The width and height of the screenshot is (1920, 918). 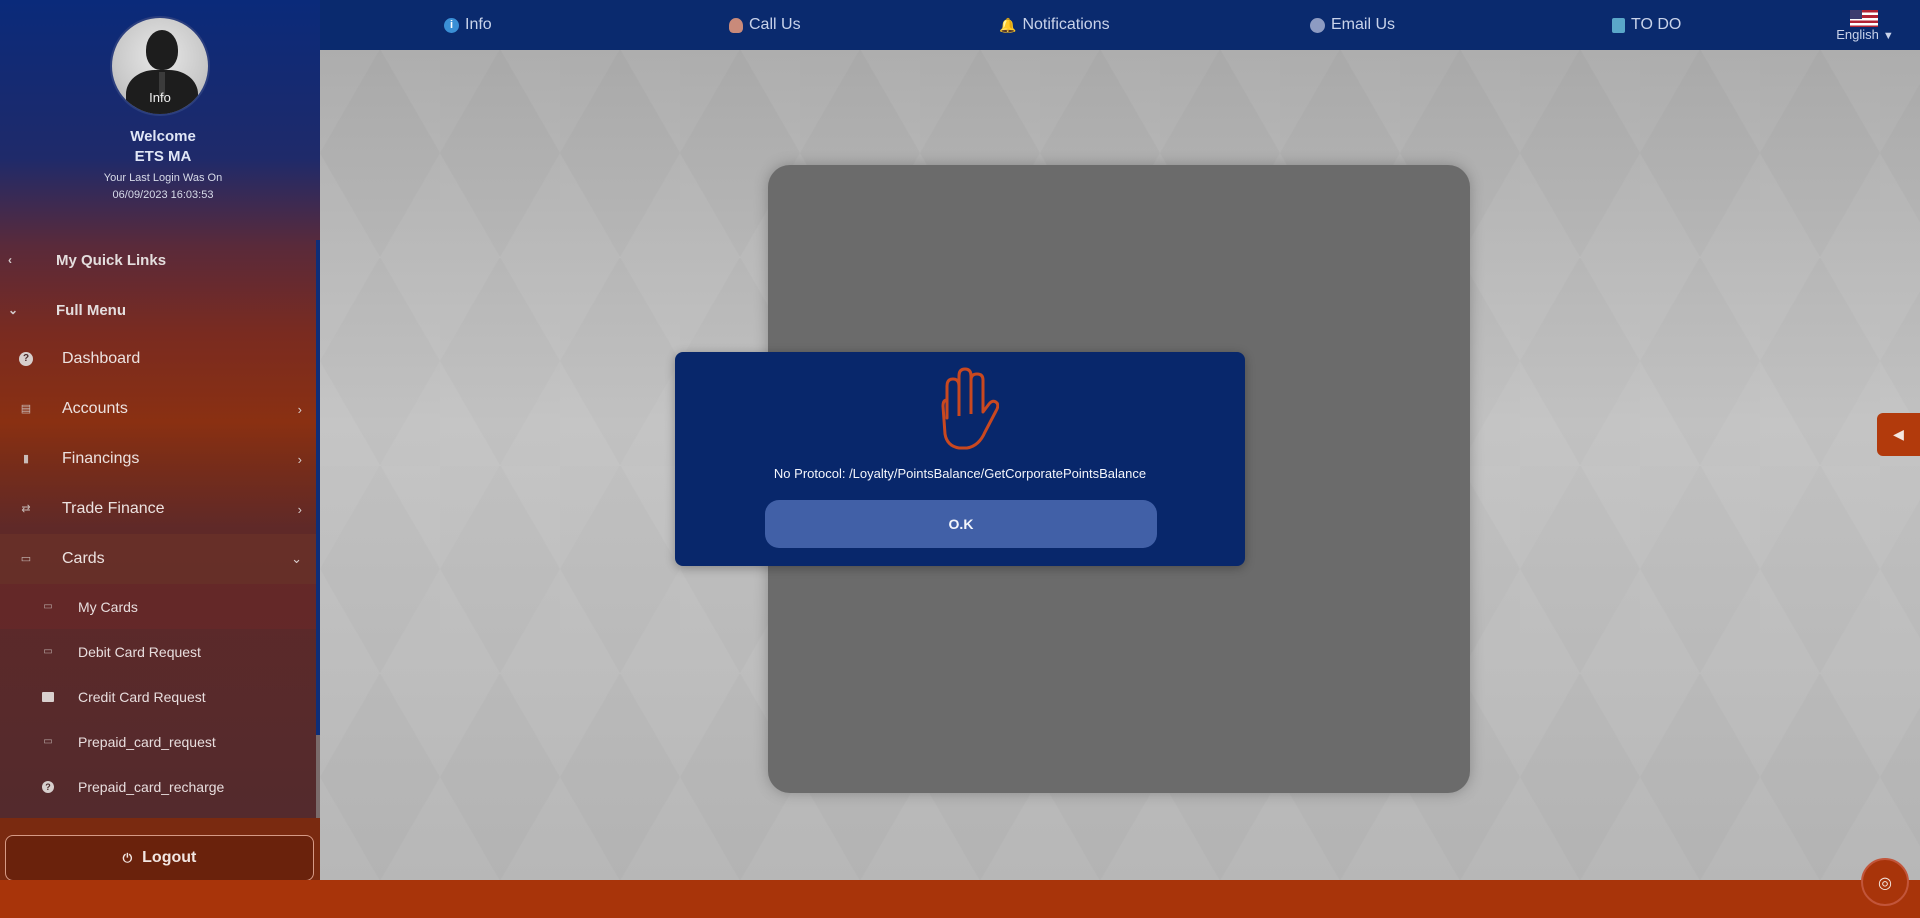 I want to click on sidebar-item-financings: ▮ Financings ›, so click(x=159, y=459).